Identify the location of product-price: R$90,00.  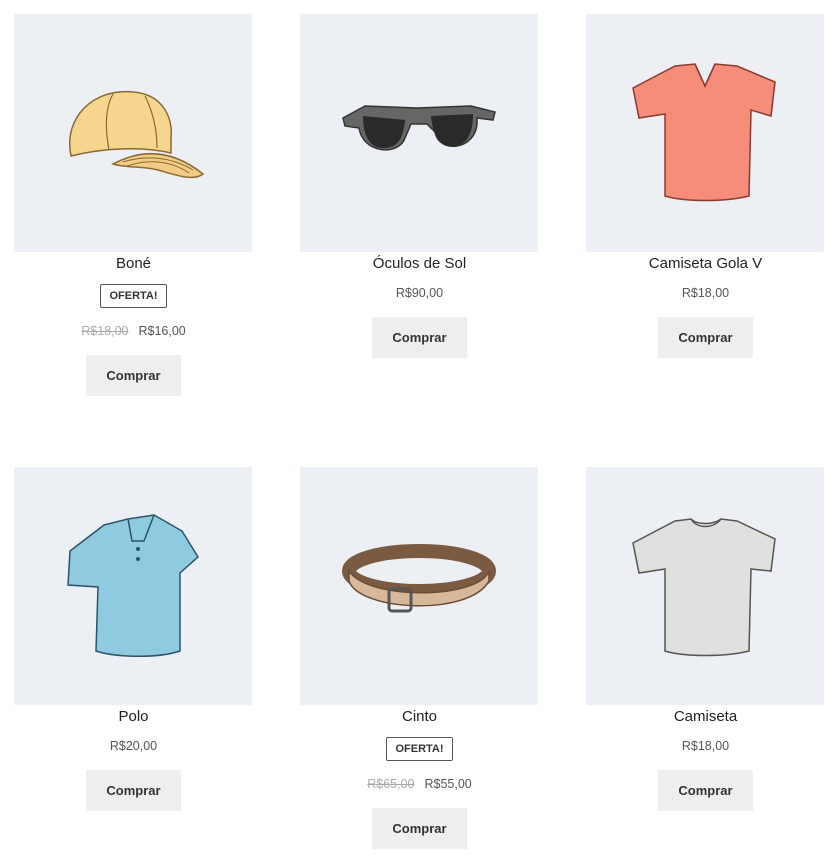
(419, 293).